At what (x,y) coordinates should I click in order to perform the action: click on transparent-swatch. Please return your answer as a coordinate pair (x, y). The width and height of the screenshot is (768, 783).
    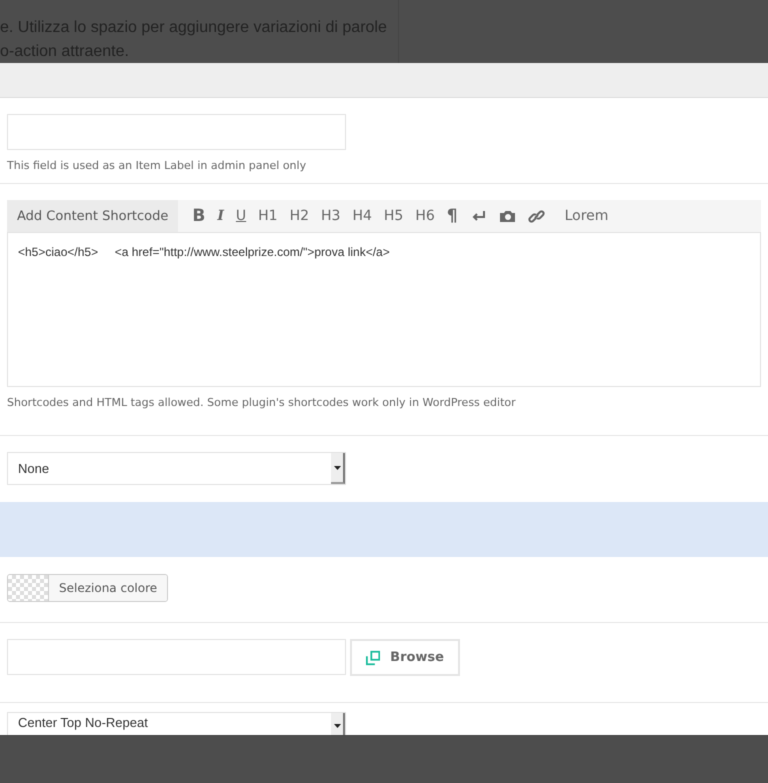
    Looking at the image, I should click on (28, 588).